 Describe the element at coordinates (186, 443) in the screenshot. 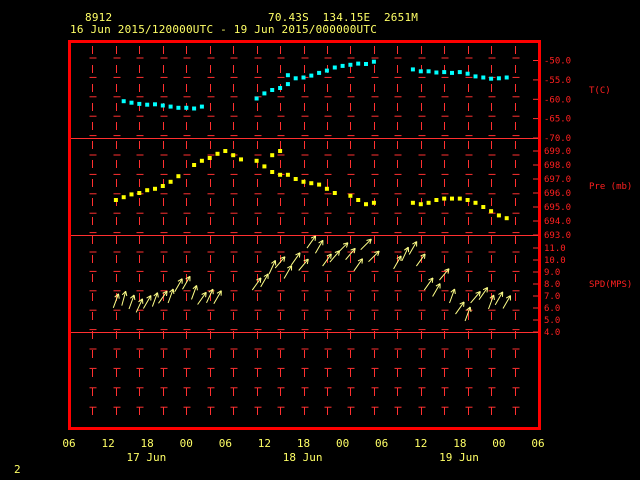

I see `x-tick-label: 00` at that location.